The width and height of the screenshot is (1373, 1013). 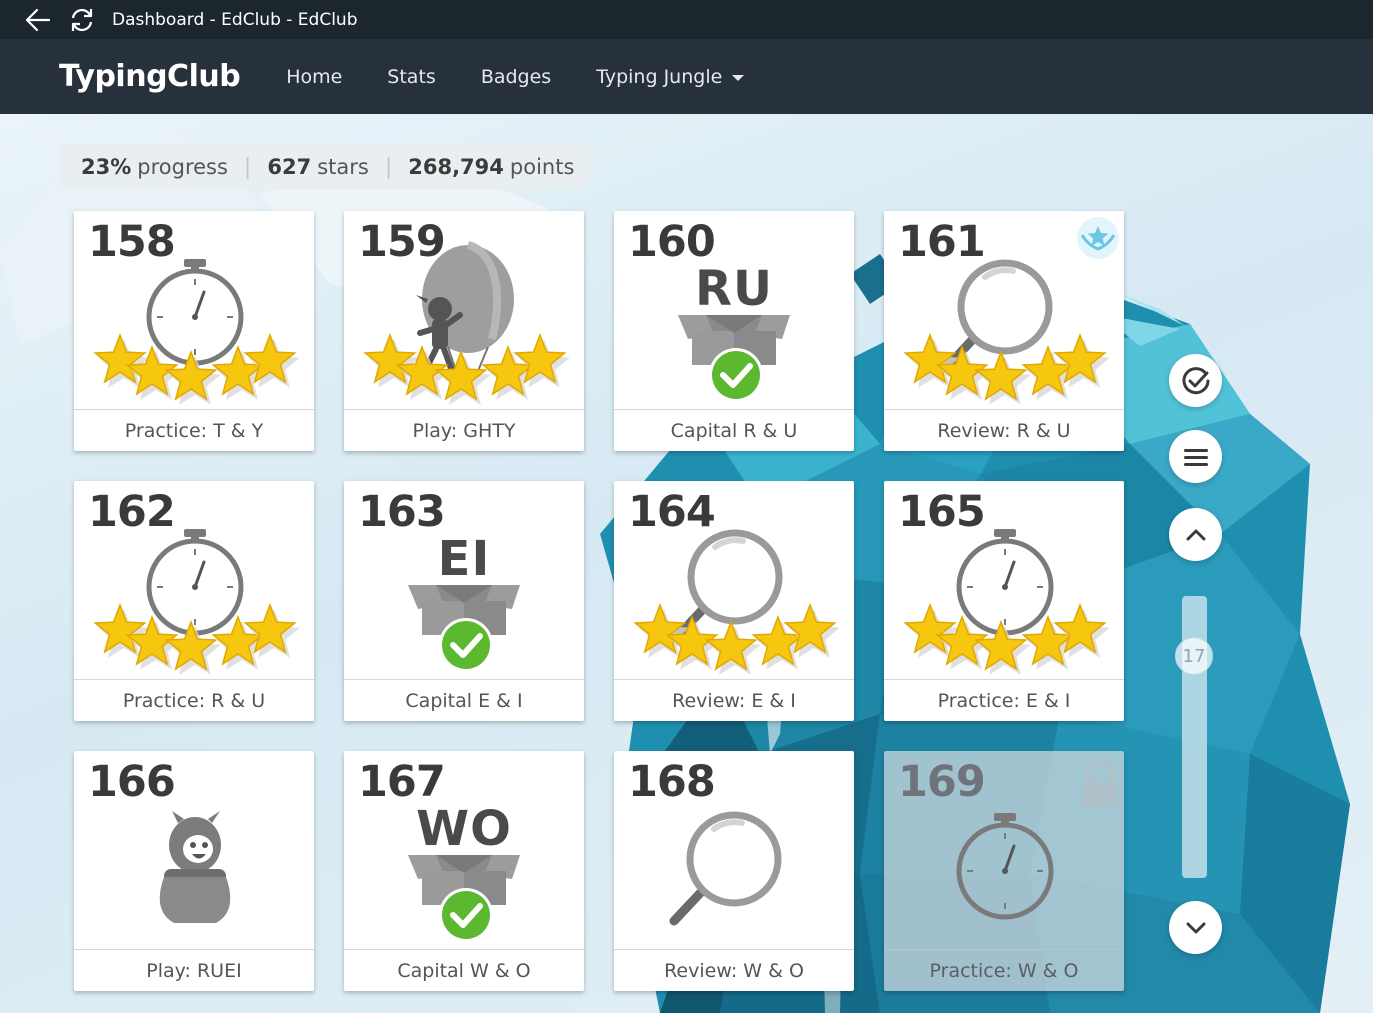 I want to click on lesson-letters: RU, so click(x=734, y=289).